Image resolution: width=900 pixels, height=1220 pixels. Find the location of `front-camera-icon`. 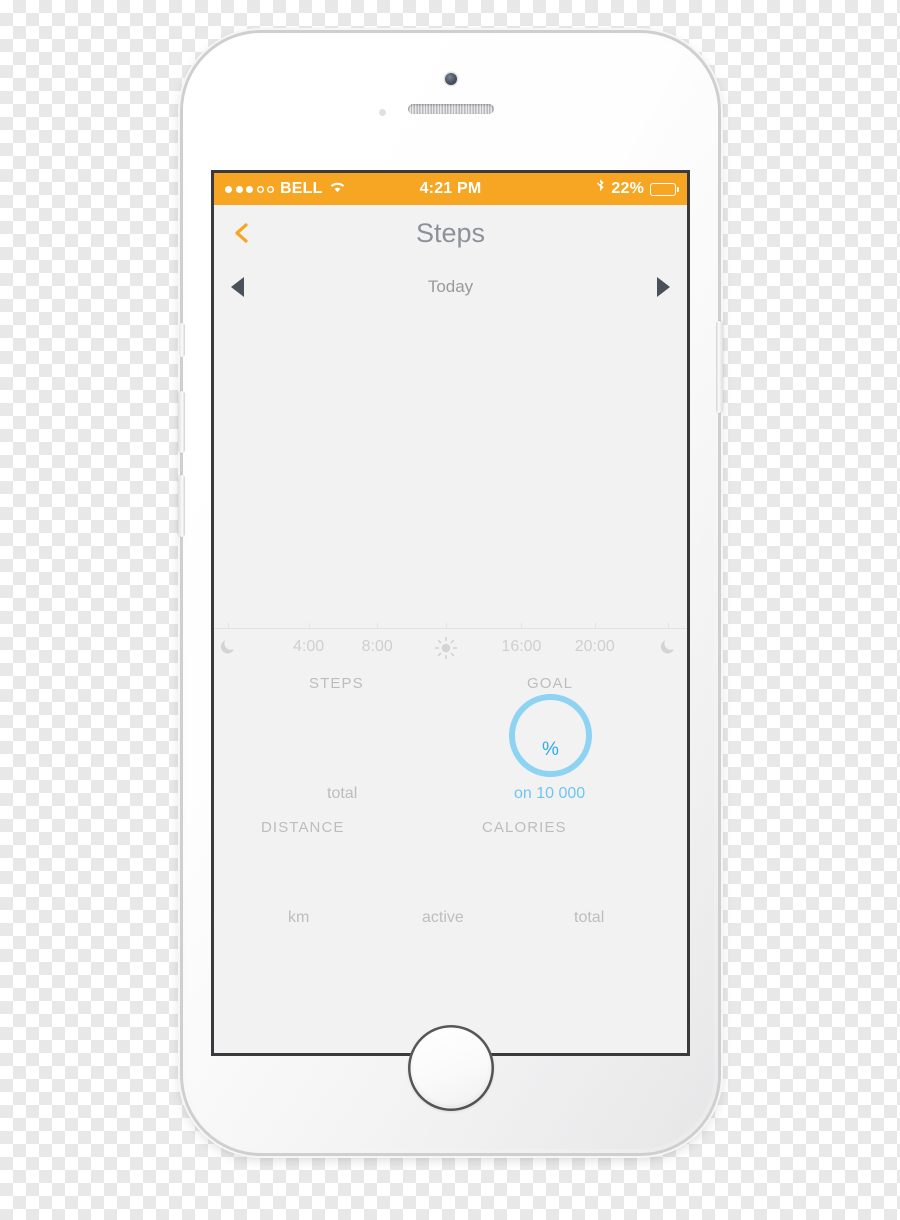

front-camera-icon is located at coordinates (450, 79).